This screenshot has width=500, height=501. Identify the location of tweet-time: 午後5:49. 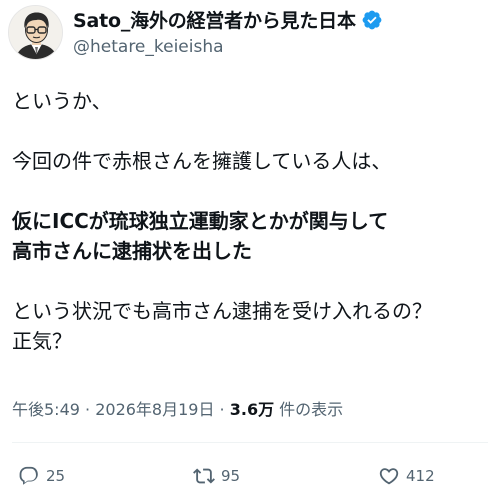
(46, 409).